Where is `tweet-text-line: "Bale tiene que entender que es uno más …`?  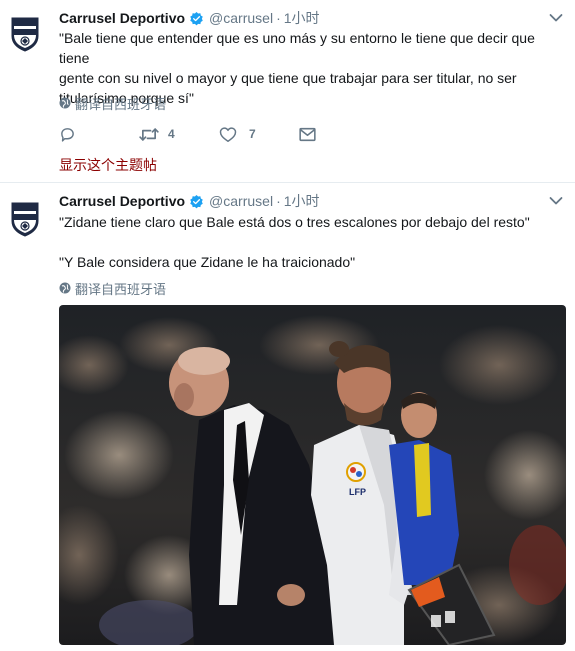 tweet-text-line: "Bale tiene que entender que es uno más … is located at coordinates (297, 48).